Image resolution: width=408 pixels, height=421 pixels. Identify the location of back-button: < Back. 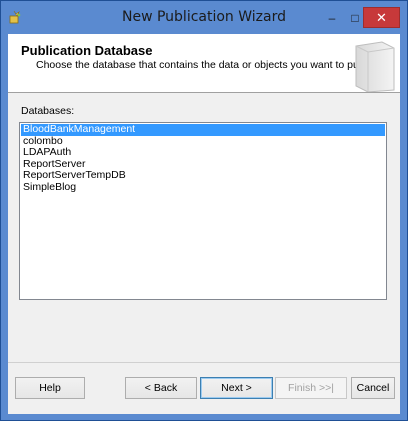
(161, 388).